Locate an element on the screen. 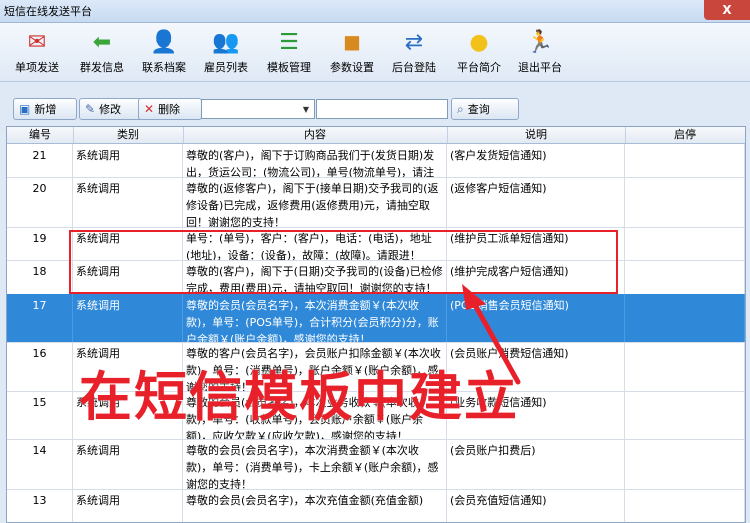  toolbar-button-0: ✉ 单项发送 is located at coordinates (37, 53).